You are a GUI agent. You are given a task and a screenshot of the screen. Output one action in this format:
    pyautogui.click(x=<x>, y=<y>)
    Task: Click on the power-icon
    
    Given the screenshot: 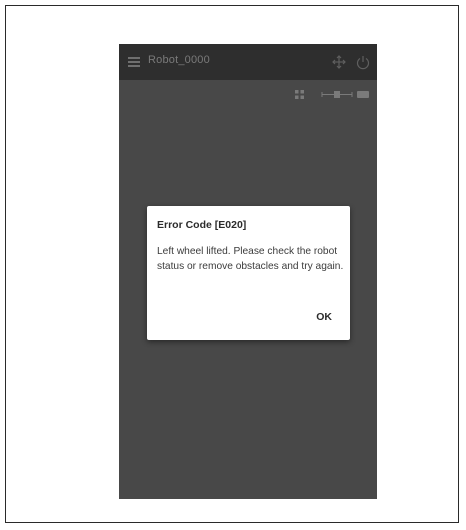 What is the action you would take?
    pyautogui.click(x=363, y=62)
    